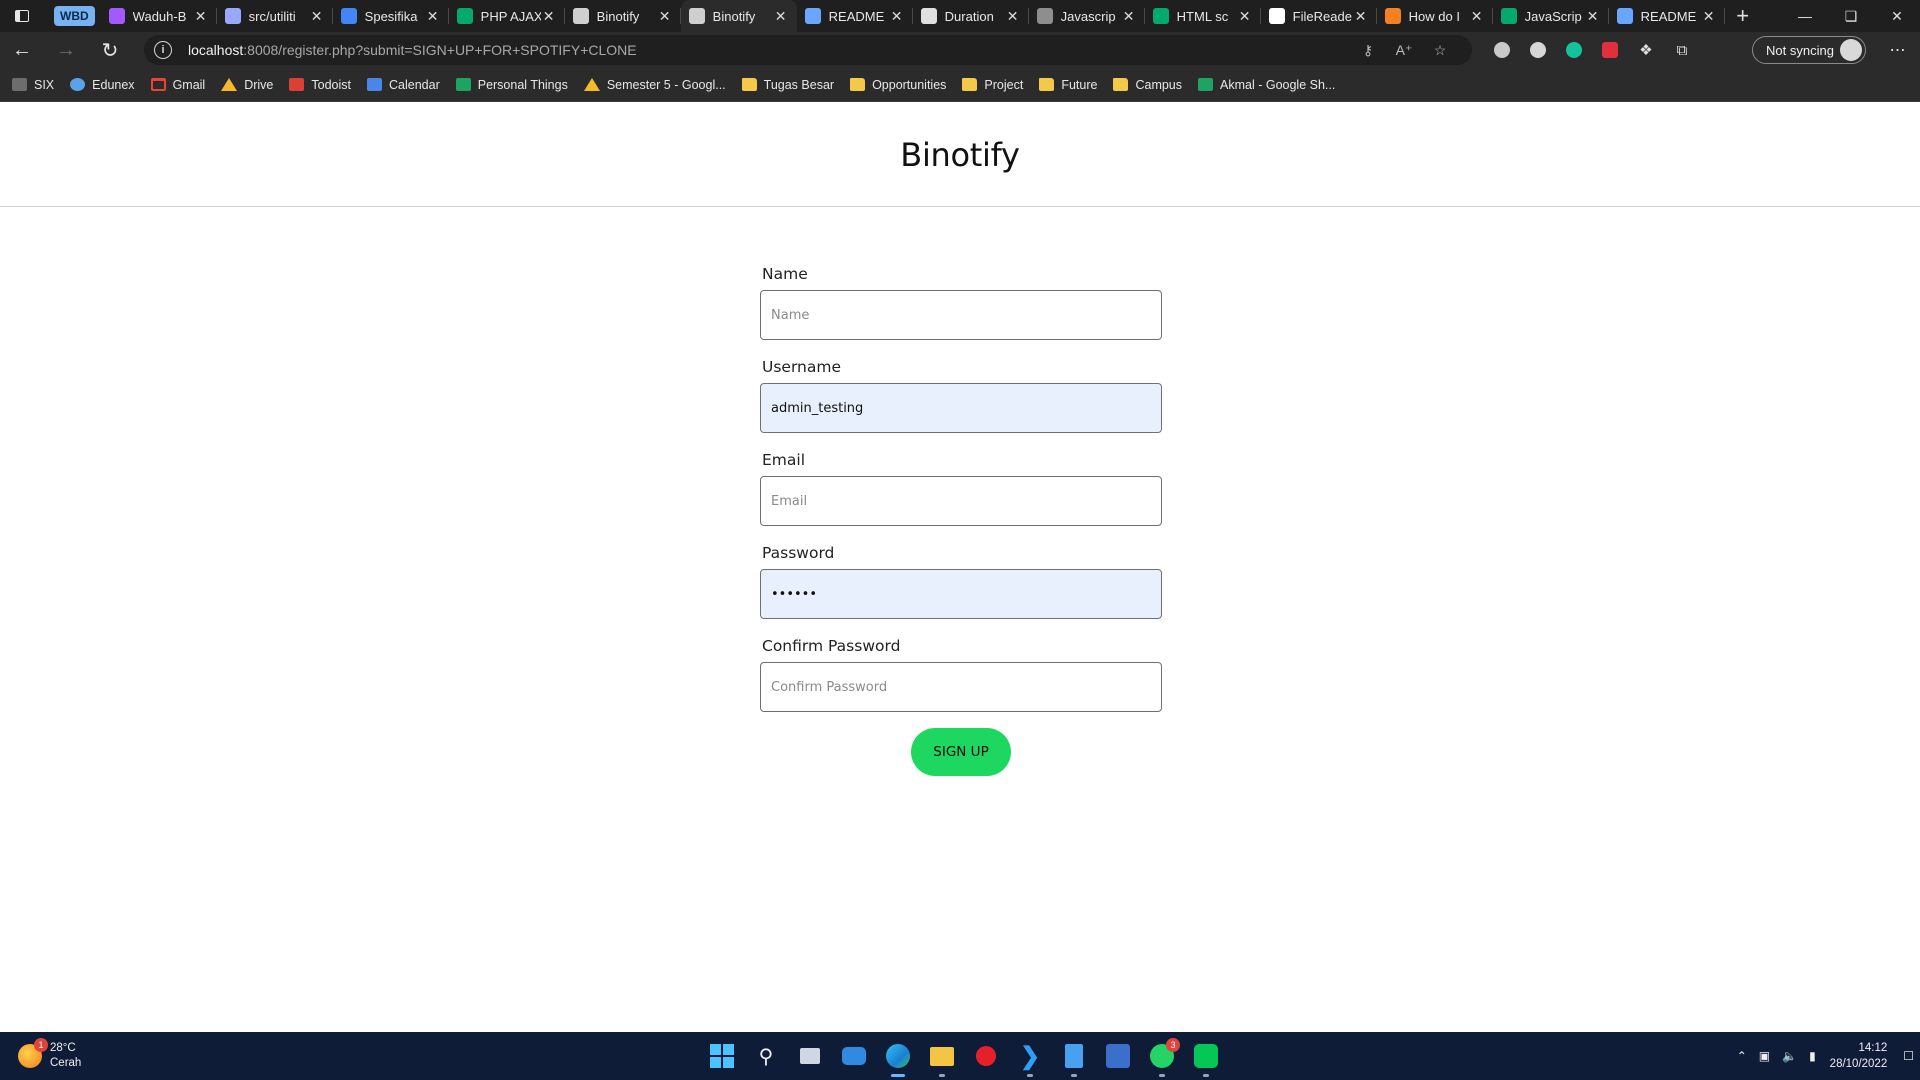  I want to click on key-icon: ⚷, so click(1368, 50).